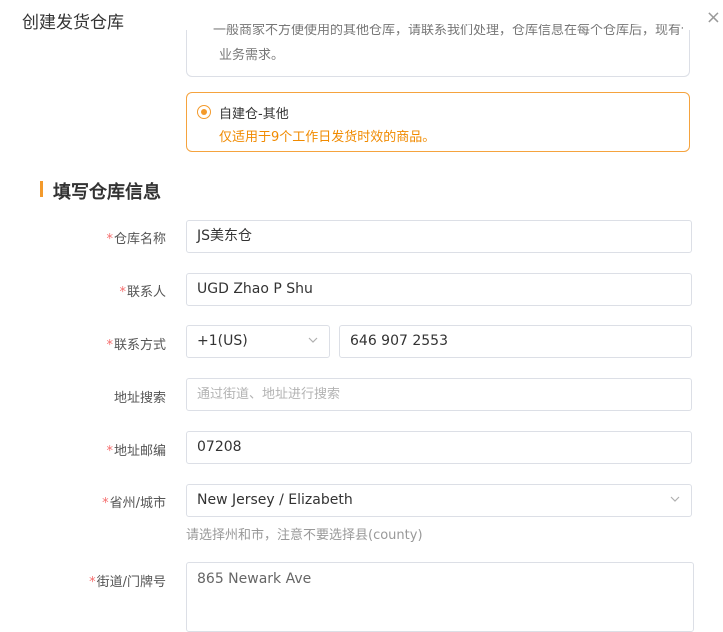 The width and height of the screenshot is (723, 632). I want to click on dialog-title: 创建发货仓库, so click(73, 23).